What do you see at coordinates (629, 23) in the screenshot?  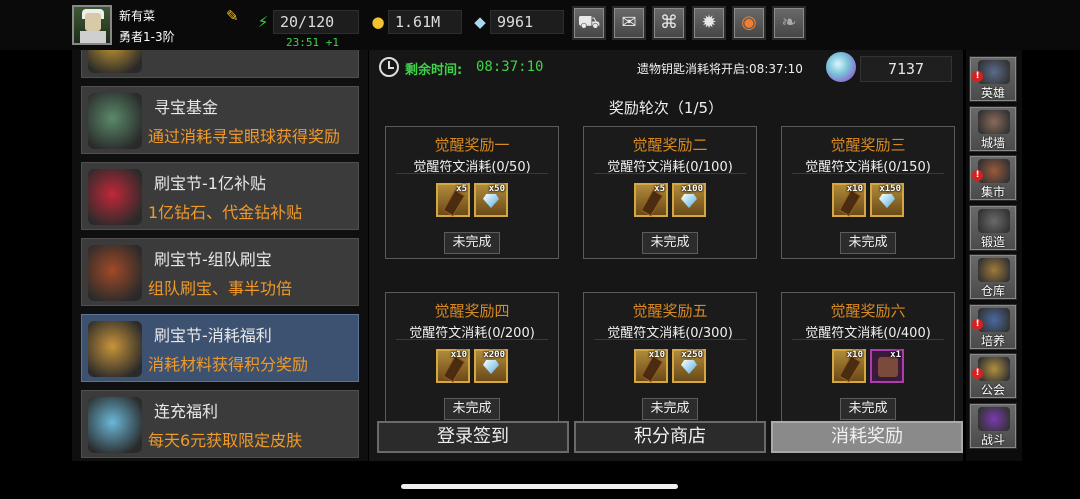 I see `mail-icon: ✉` at bounding box center [629, 23].